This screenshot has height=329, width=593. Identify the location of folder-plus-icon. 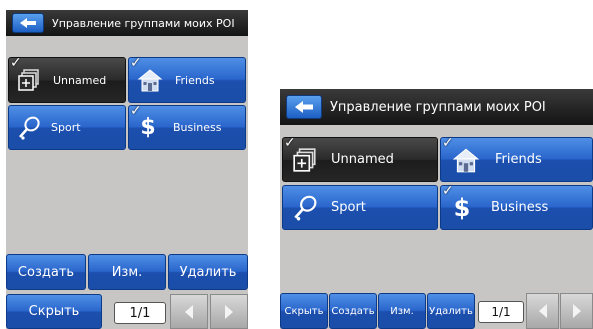
(29, 80).